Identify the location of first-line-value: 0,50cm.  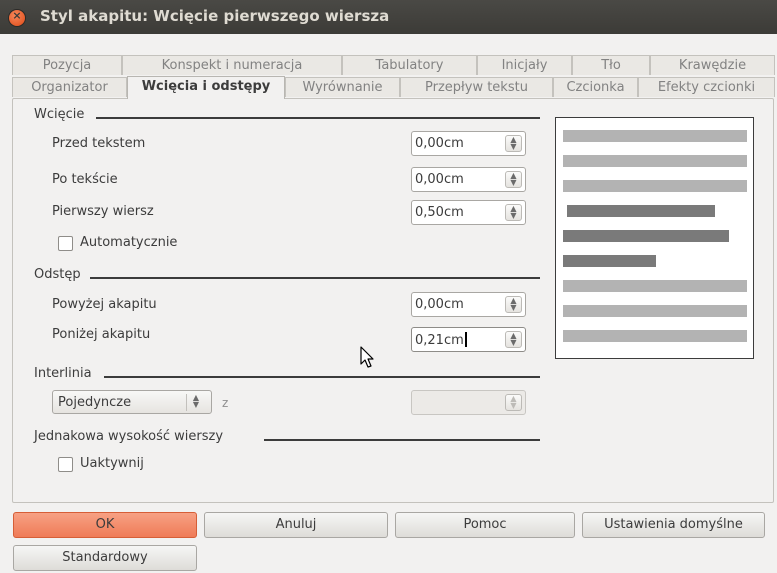
(439, 212).